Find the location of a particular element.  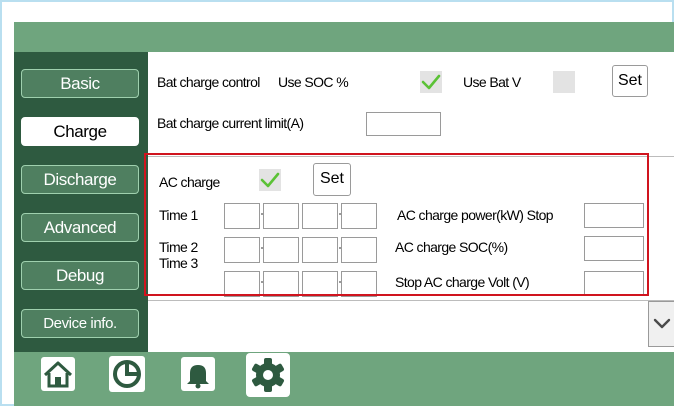

bell-icon is located at coordinates (198, 376).